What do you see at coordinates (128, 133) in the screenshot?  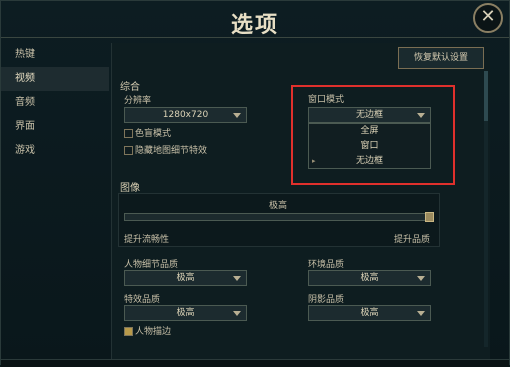 I see `colorblind-checkbox` at bounding box center [128, 133].